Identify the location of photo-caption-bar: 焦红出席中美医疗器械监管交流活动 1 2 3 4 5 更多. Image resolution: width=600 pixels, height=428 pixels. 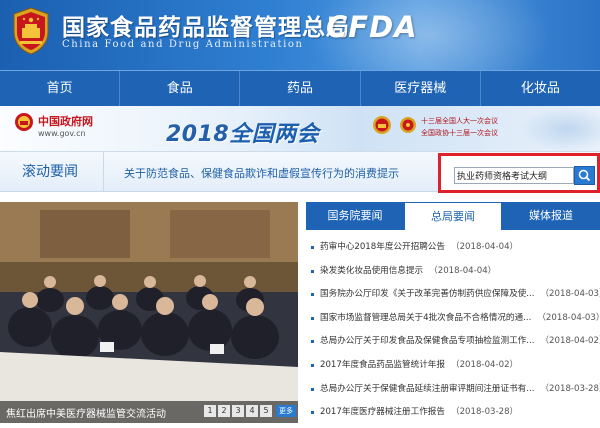
(149, 412).